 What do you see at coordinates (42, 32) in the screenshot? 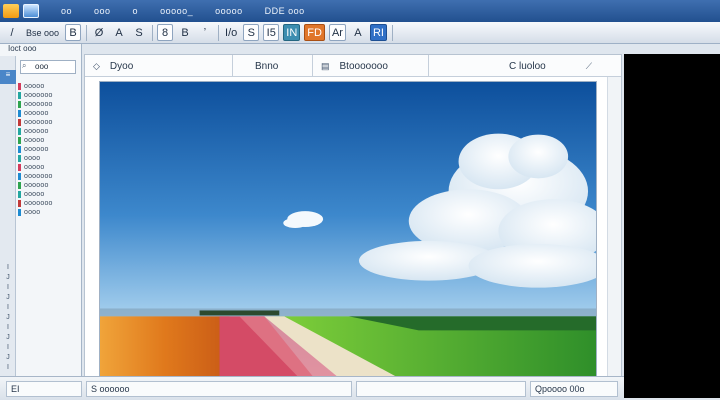
I see `style-dropdown: Bse ooo` at bounding box center [42, 32].